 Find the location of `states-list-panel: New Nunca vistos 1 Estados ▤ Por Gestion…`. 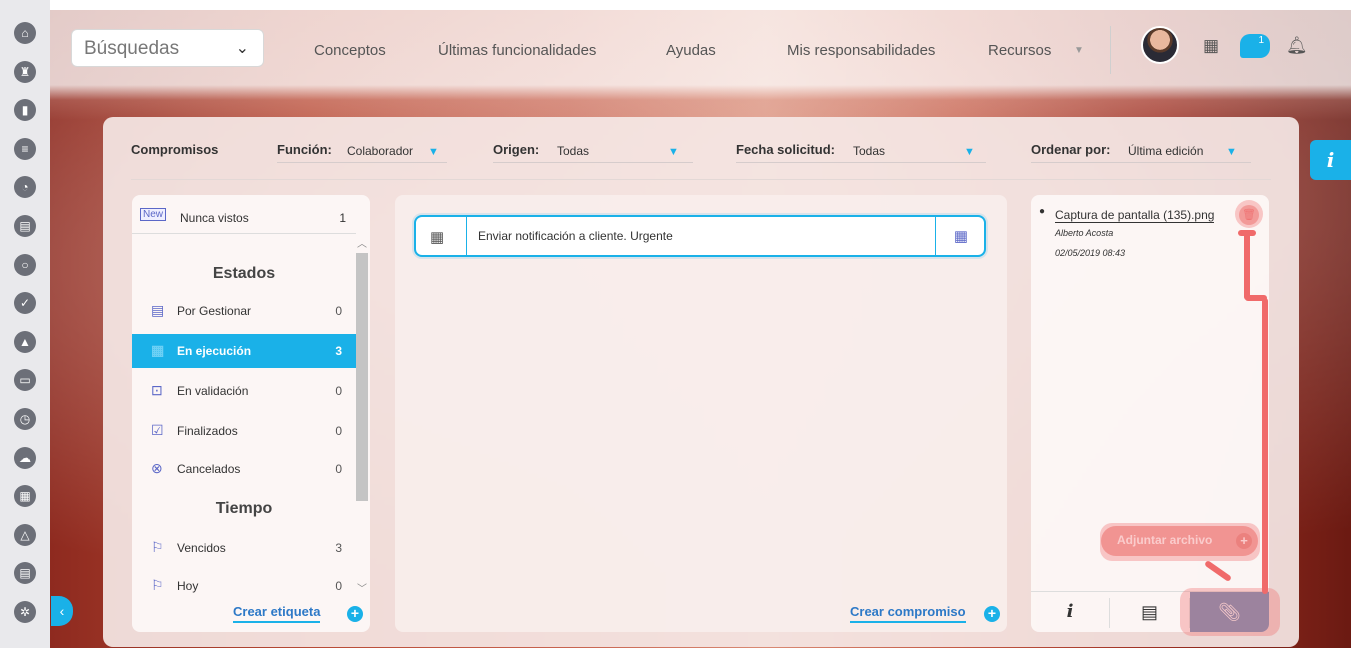

states-list-panel: New Nunca vistos 1 Estados ▤ Por Gestion… is located at coordinates (251, 413).